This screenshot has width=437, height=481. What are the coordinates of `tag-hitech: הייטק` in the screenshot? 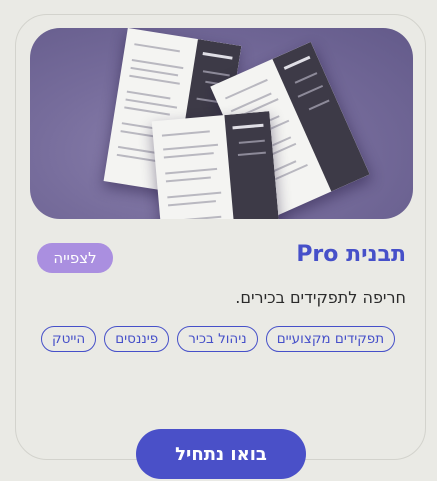 It's located at (69, 339).